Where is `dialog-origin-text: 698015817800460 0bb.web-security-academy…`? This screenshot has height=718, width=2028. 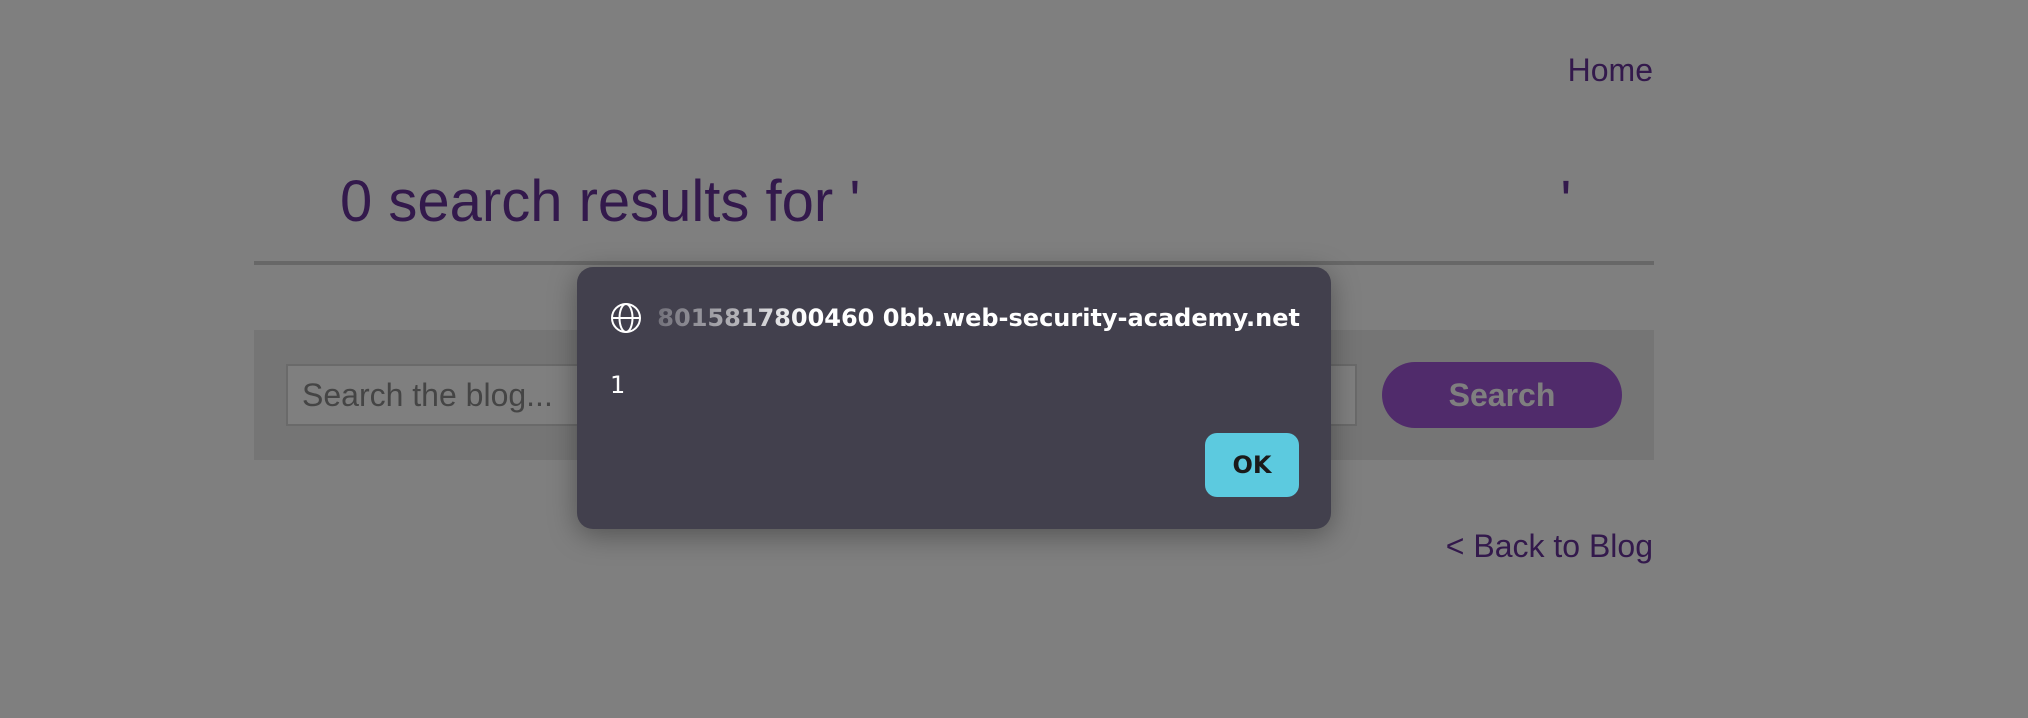 dialog-origin-text: 698015817800460 0bb.web-security-academy… is located at coordinates (978, 318).